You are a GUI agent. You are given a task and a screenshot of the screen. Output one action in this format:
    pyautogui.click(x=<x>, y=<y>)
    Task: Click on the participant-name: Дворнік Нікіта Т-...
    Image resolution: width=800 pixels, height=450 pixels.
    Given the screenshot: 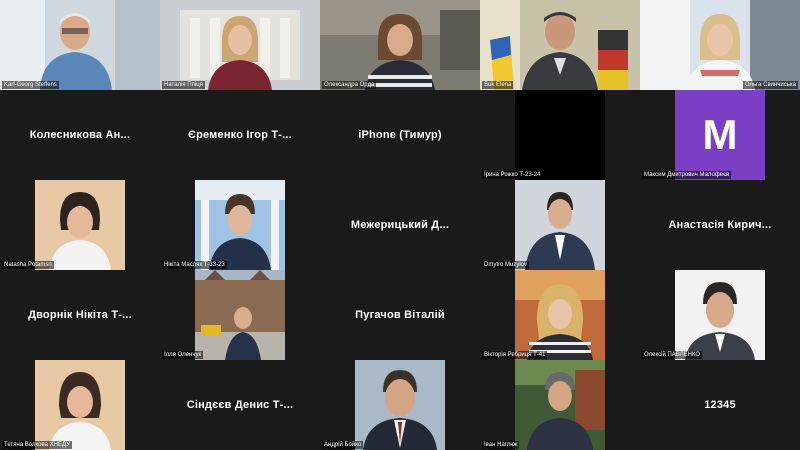 What is the action you would take?
    pyautogui.click(x=80, y=315)
    